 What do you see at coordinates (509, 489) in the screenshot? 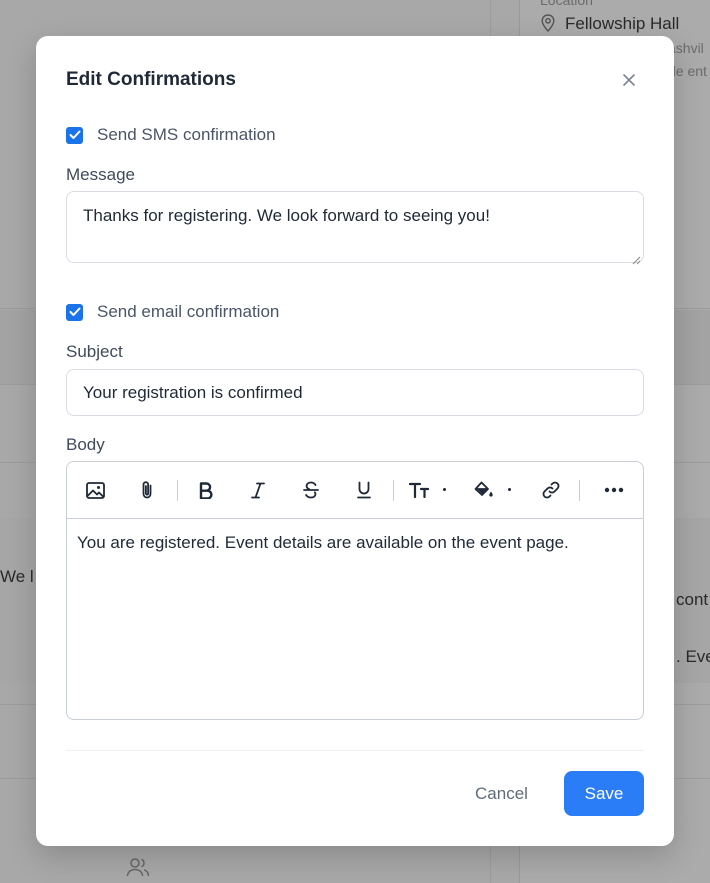
I see `fill-color-dropdown-indicator` at bounding box center [509, 489].